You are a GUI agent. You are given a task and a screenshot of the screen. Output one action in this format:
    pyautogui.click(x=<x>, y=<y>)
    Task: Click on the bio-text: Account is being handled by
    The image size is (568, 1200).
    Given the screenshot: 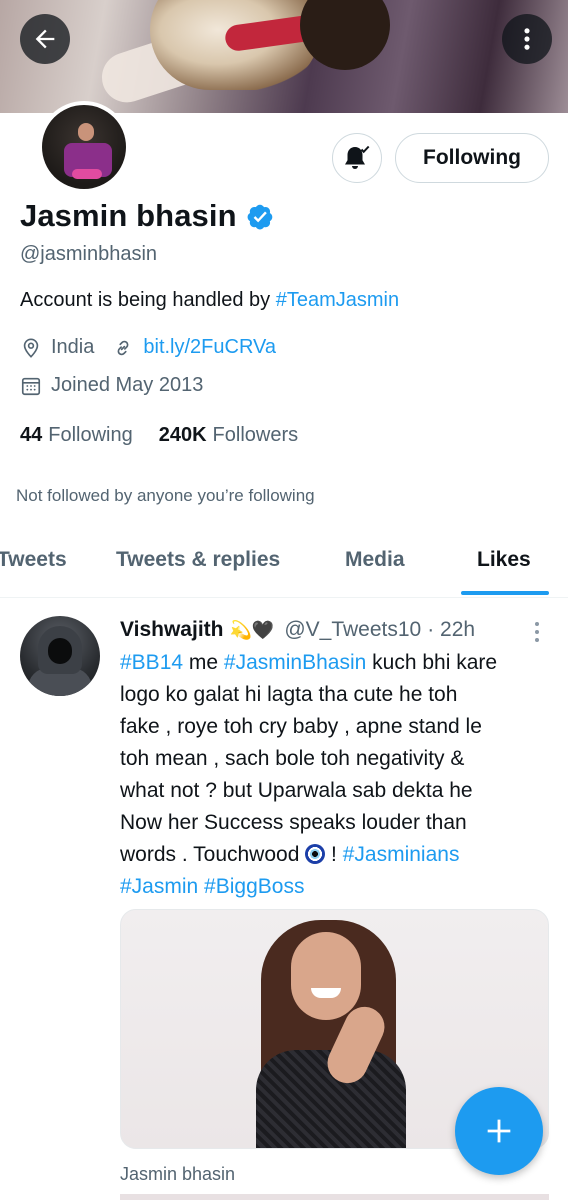 What is the action you would take?
    pyautogui.click(x=148, y=300)
    